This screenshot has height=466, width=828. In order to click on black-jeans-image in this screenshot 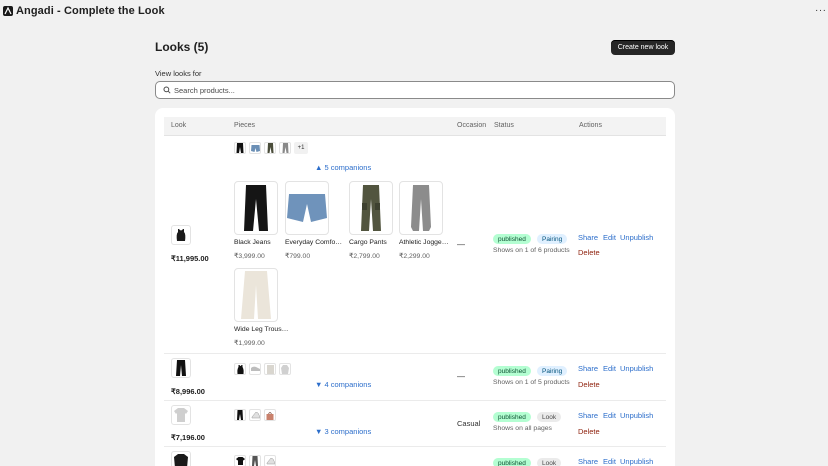, I will do `click(256, 208)`.